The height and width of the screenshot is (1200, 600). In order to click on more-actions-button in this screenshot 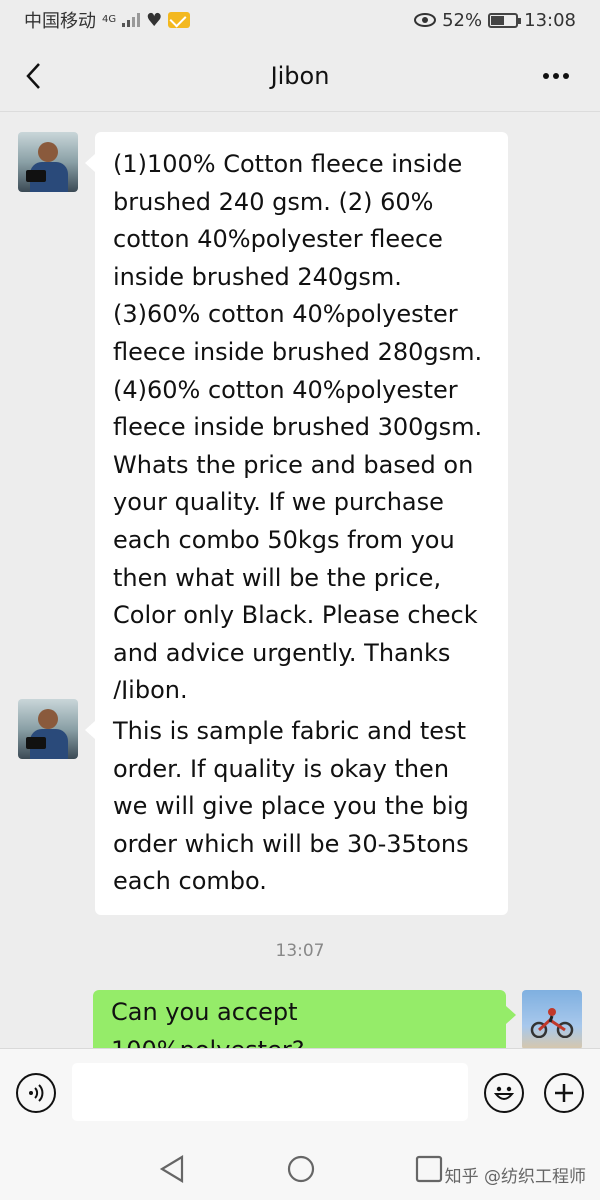, I will do `click(564, 1093)`.